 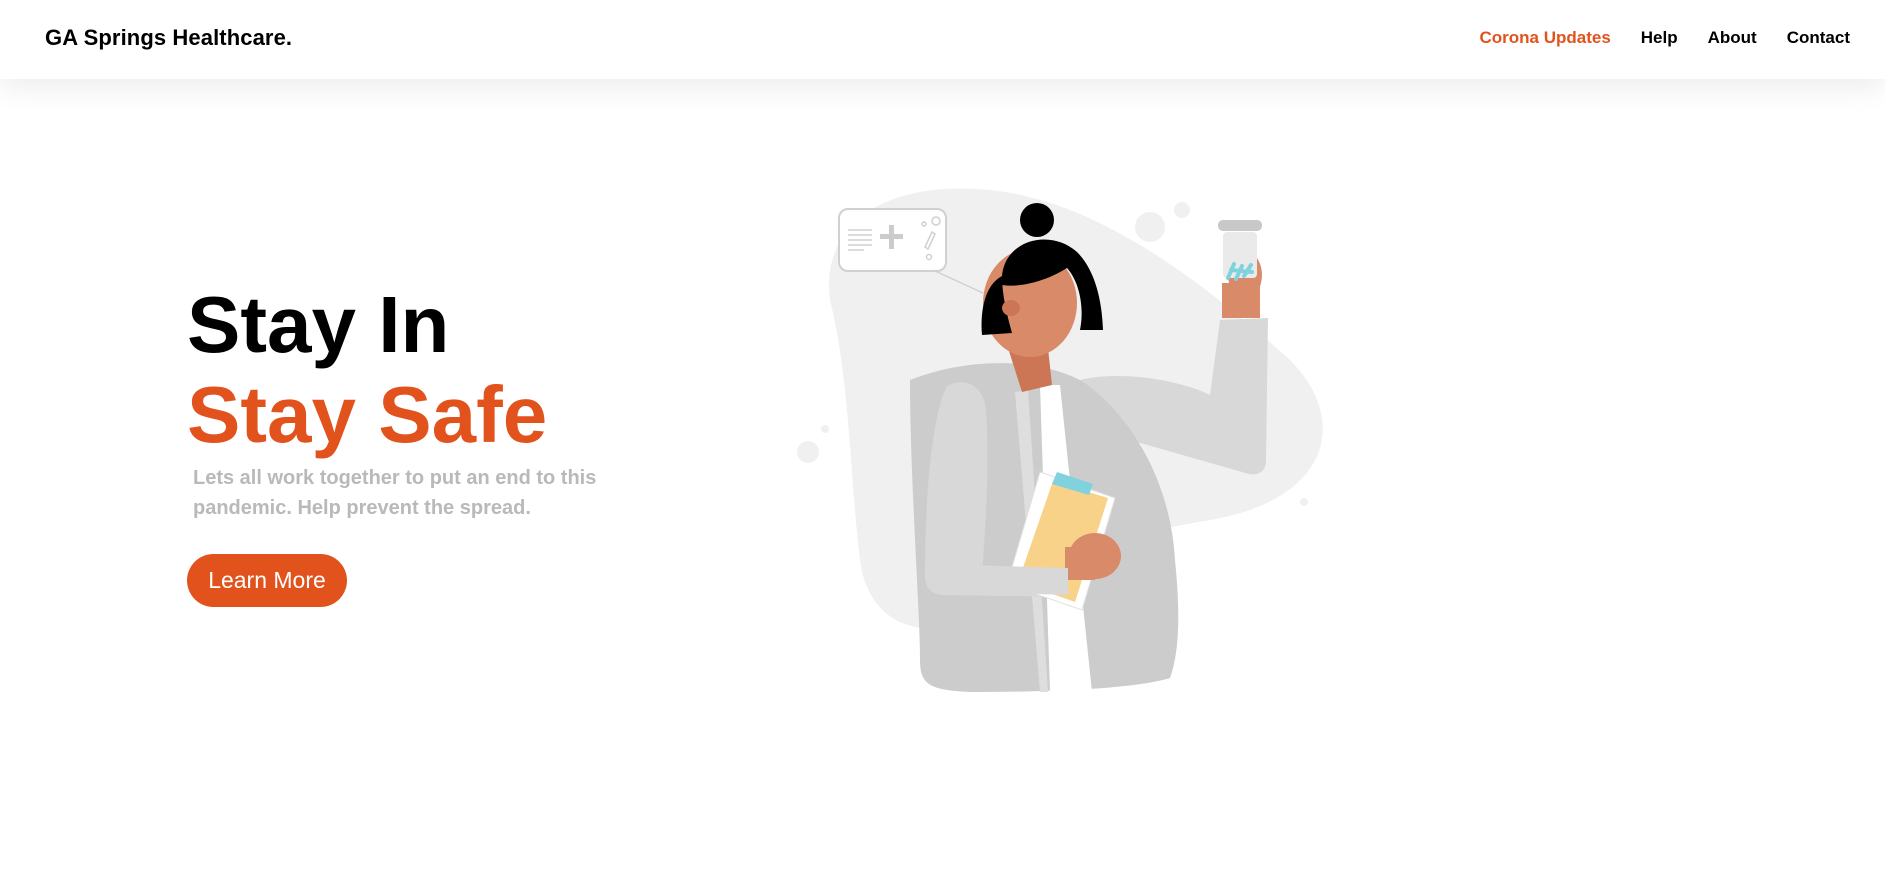 I want to click on learn-more-button: Learn More, so click(x=267, y=580).